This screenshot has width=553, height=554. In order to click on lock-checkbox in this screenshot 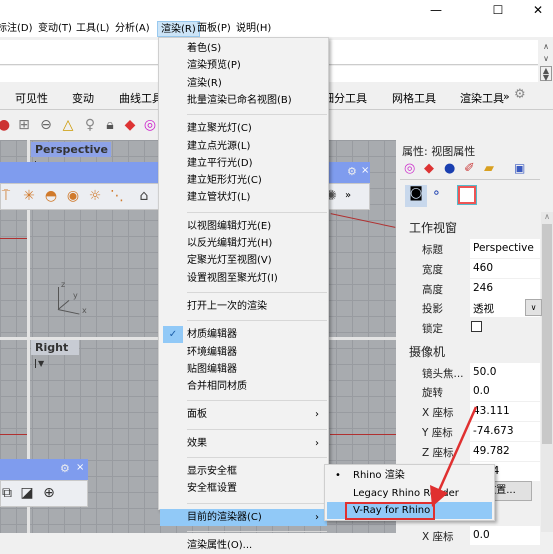, I will do `click(476, 326)`.